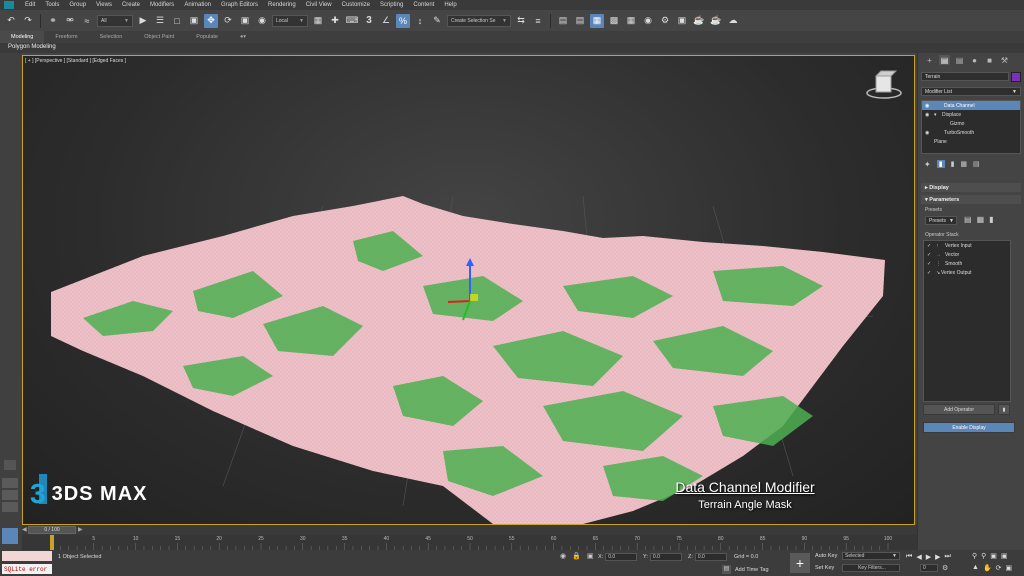 This screenshot has height=576, width=1024. What do you see at coordinates (403, 20) in the screenshot?
I see `percent-snap-icon: %` at bounding box center [403, 20].